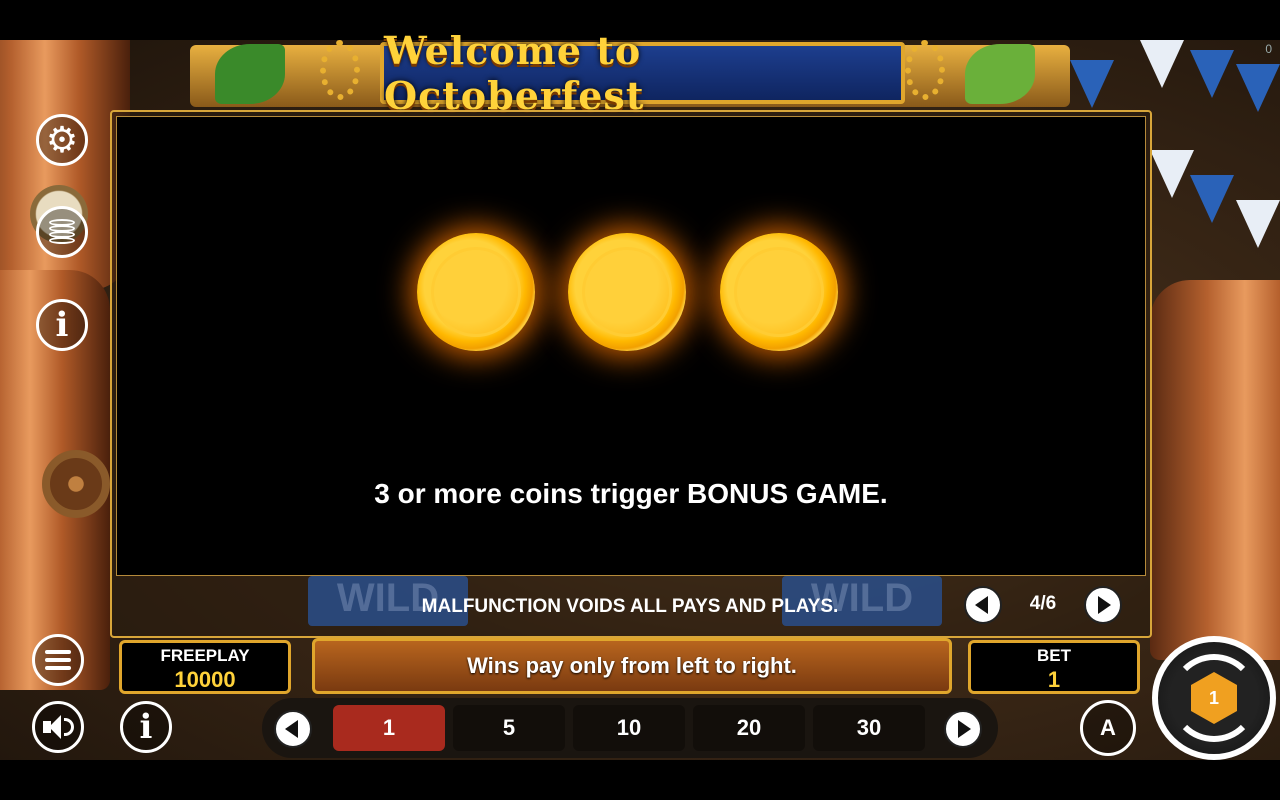  What do you see at coordinates (389, 728) in the screenshot?
I see `bet-option: 1` at bounding box center [389, 728].